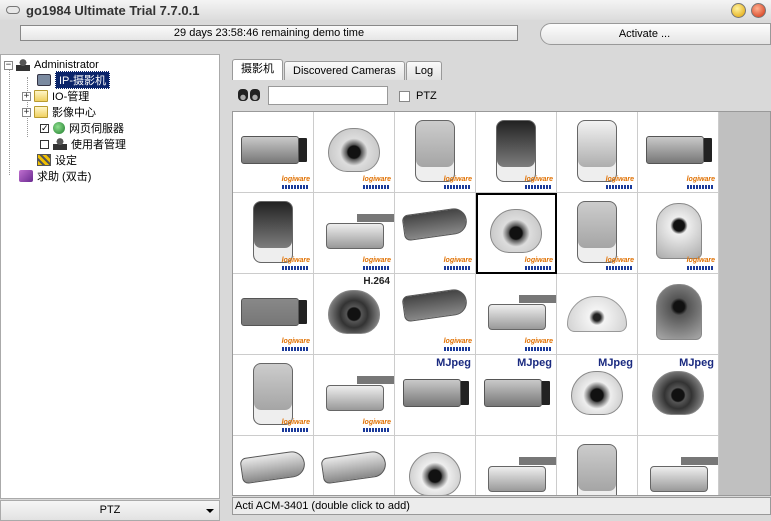 The height and width of the screenshot is (521, 771). Describe the element at coordinates (71, 97) in the screenshot. I see `tree-item-label: IO-管理` at that location.